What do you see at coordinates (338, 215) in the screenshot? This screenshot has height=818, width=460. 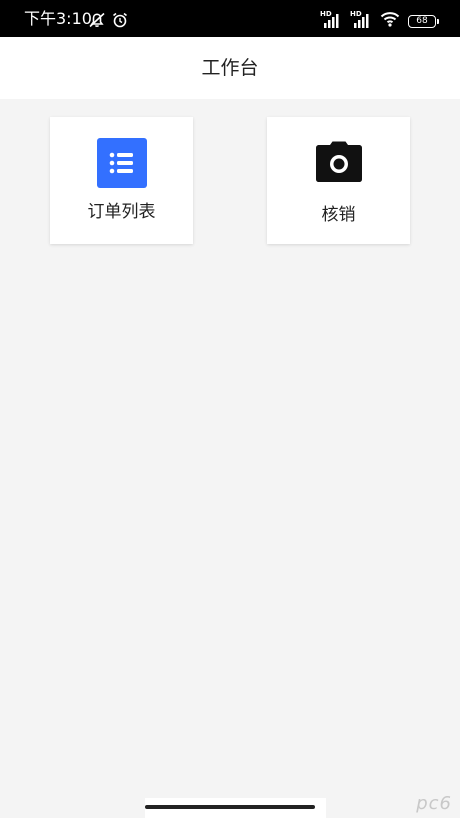 I see `verify-label: 核销` at bounding box center [338, 215].